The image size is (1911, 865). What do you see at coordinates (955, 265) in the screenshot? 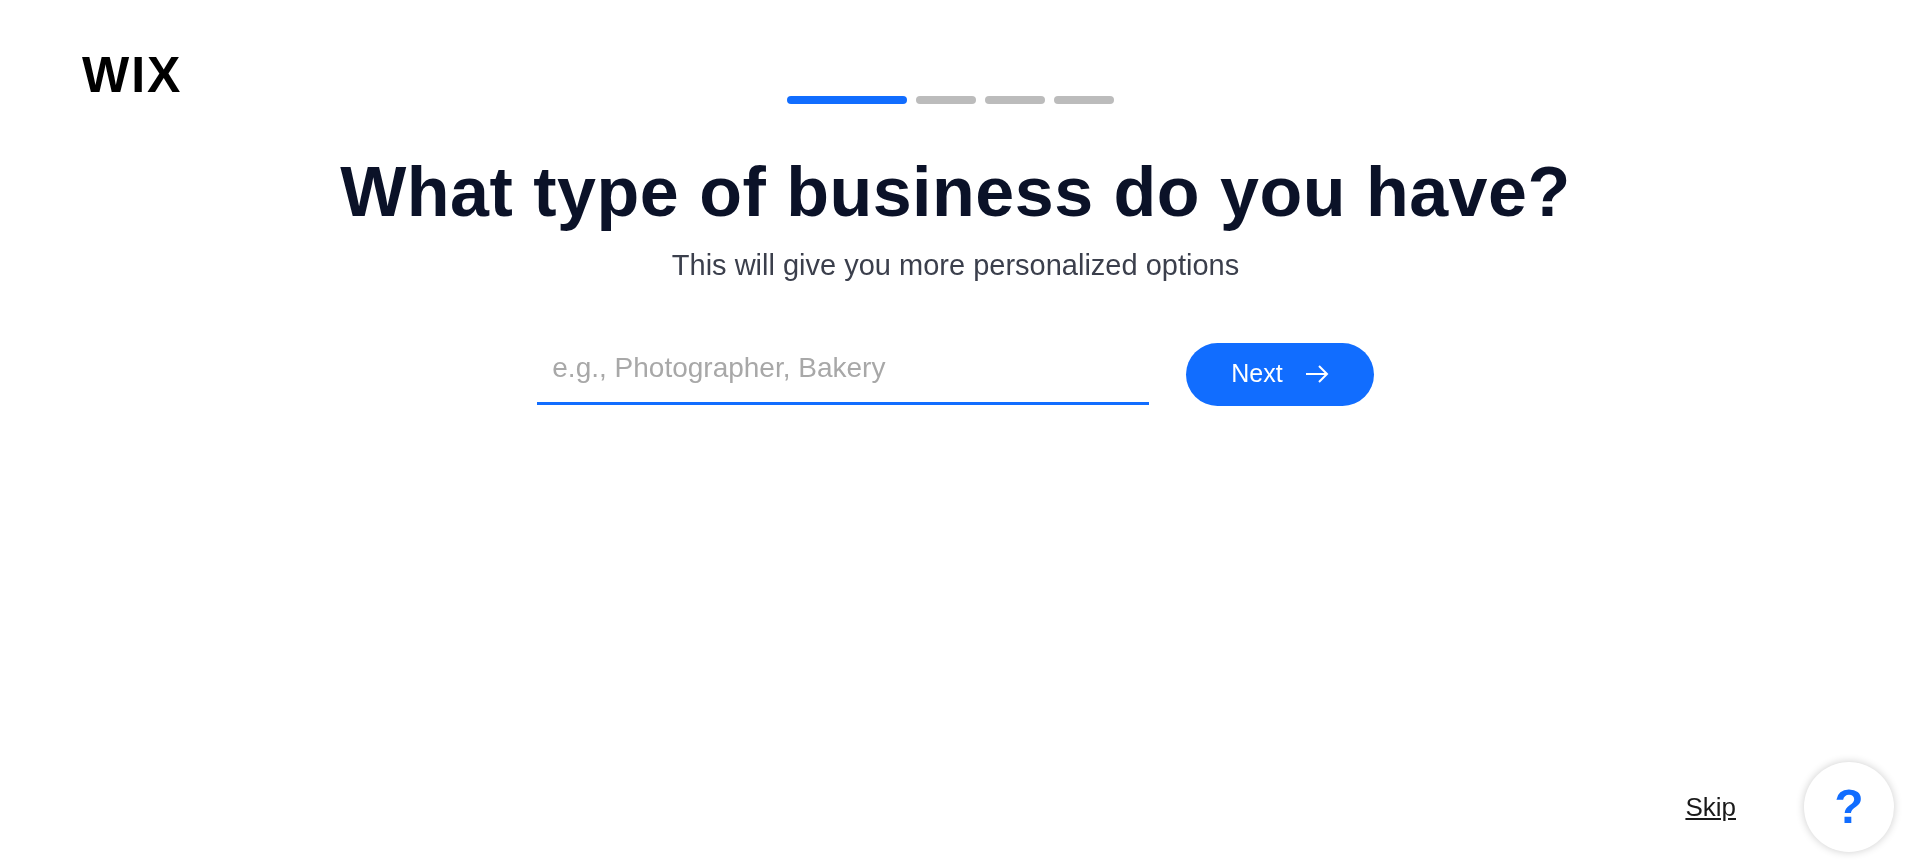
I see `page-subtitle: This will give you more personalized options` at bounding box center [955, 265].